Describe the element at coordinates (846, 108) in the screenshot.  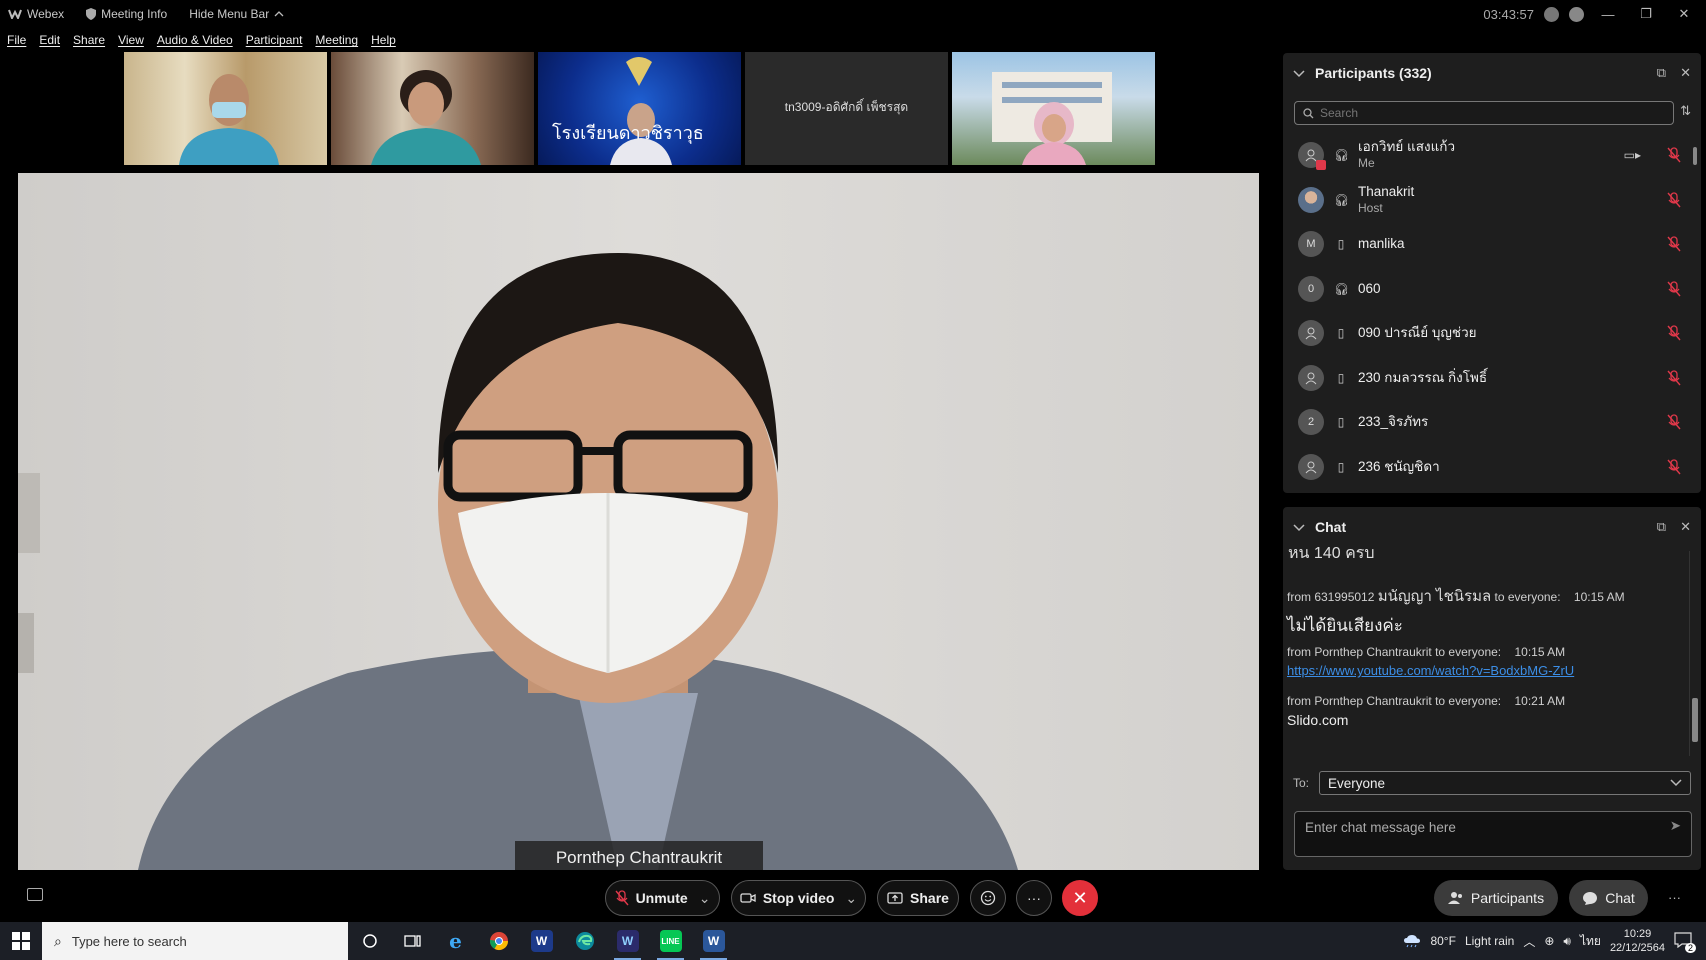
I see `video-thumbnail: tn3009-อดิศักดิ์ เพ็ชรสุด` at that location.